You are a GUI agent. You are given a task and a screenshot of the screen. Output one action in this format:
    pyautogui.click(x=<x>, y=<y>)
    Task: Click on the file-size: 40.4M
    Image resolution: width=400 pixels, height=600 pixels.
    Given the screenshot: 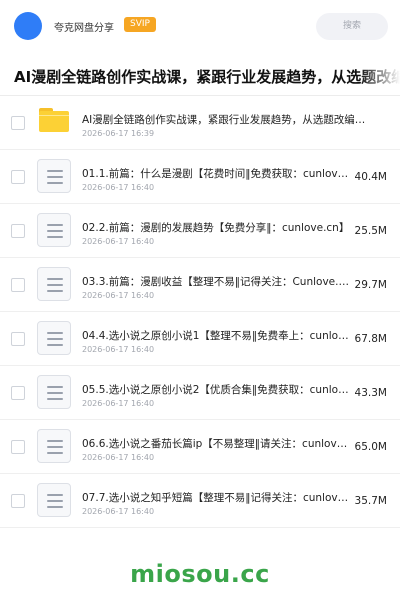 What is the action you would take?
    pyautogui.click(x=370, y=177)
    